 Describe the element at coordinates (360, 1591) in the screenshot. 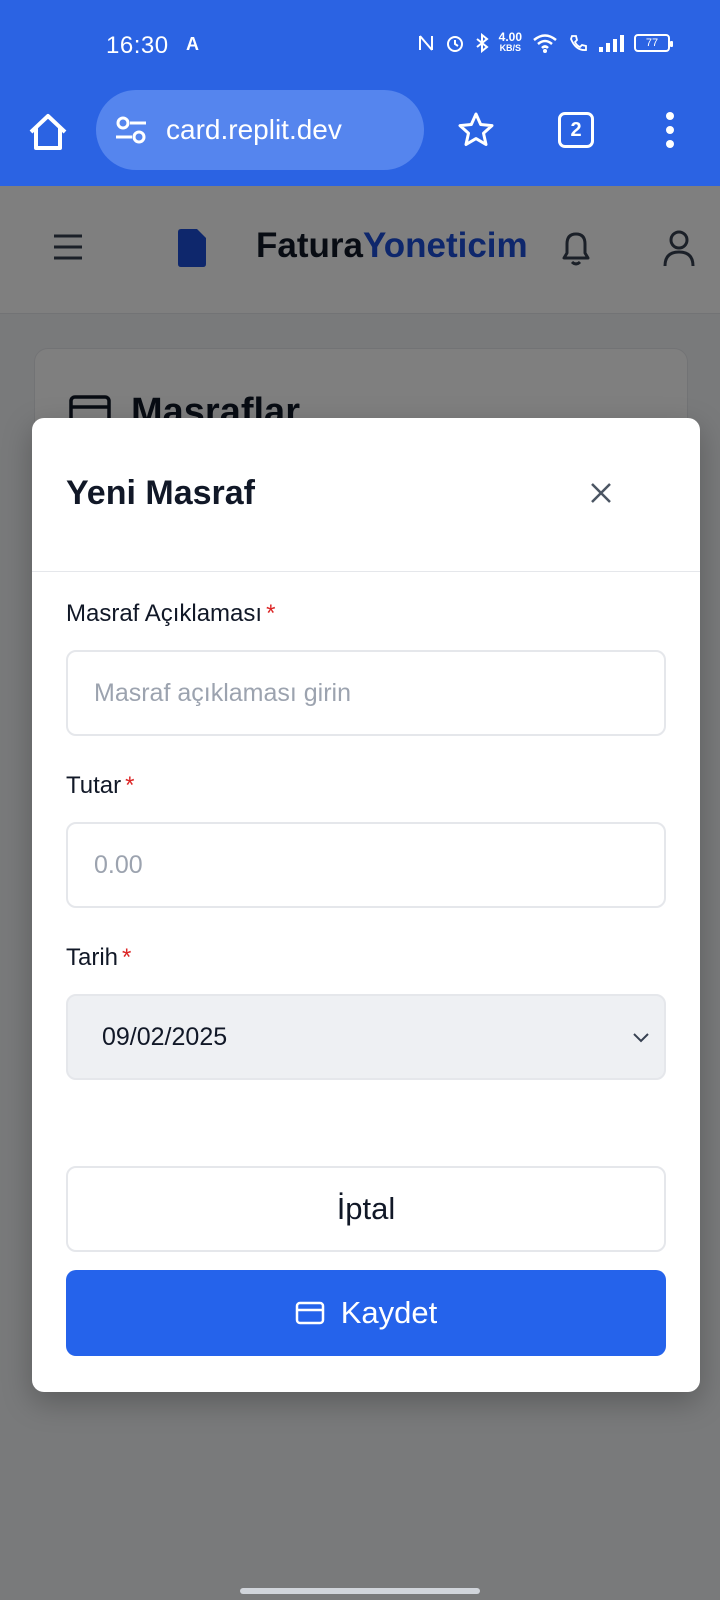

I see `home-gesture-bar` at that location.